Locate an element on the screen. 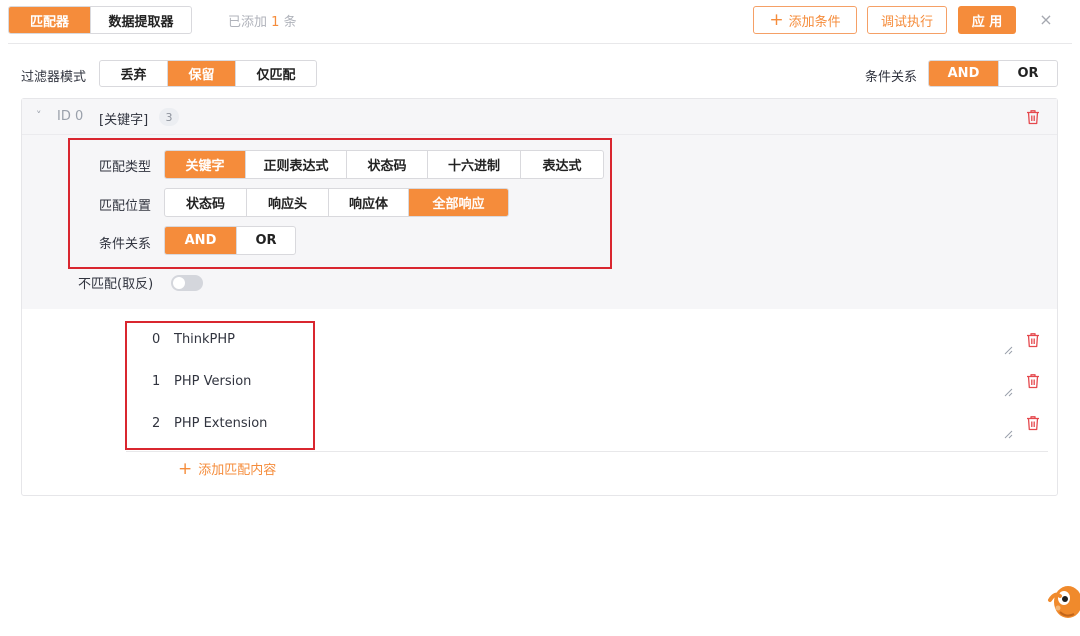 This screenshot has width=1080, height=636. close-icon: × is located at coordinates (1046, 19).